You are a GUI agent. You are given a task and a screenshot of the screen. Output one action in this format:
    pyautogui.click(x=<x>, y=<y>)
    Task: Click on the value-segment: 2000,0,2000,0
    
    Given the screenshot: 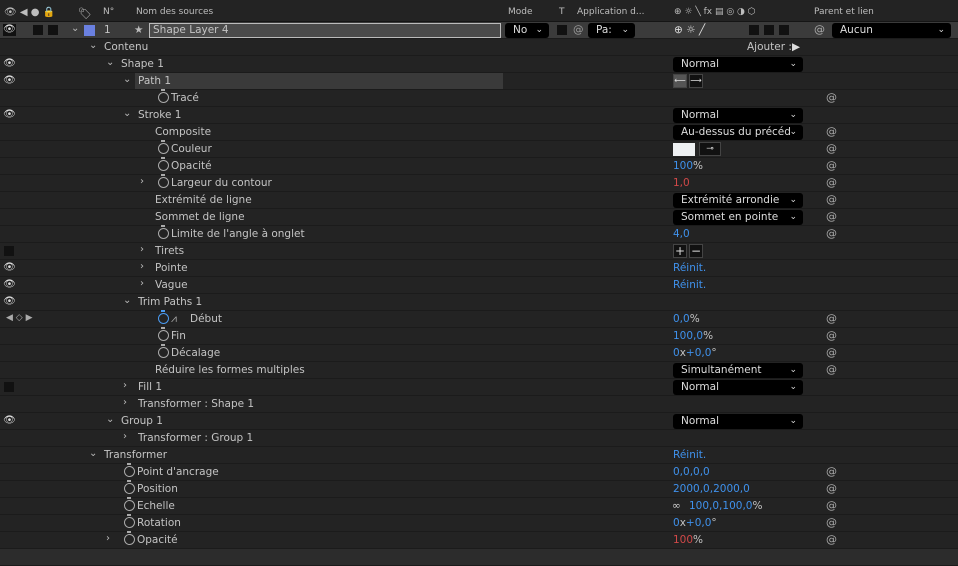 What is the action you would take?
    pyautogui.click(x=711, y=489)
    